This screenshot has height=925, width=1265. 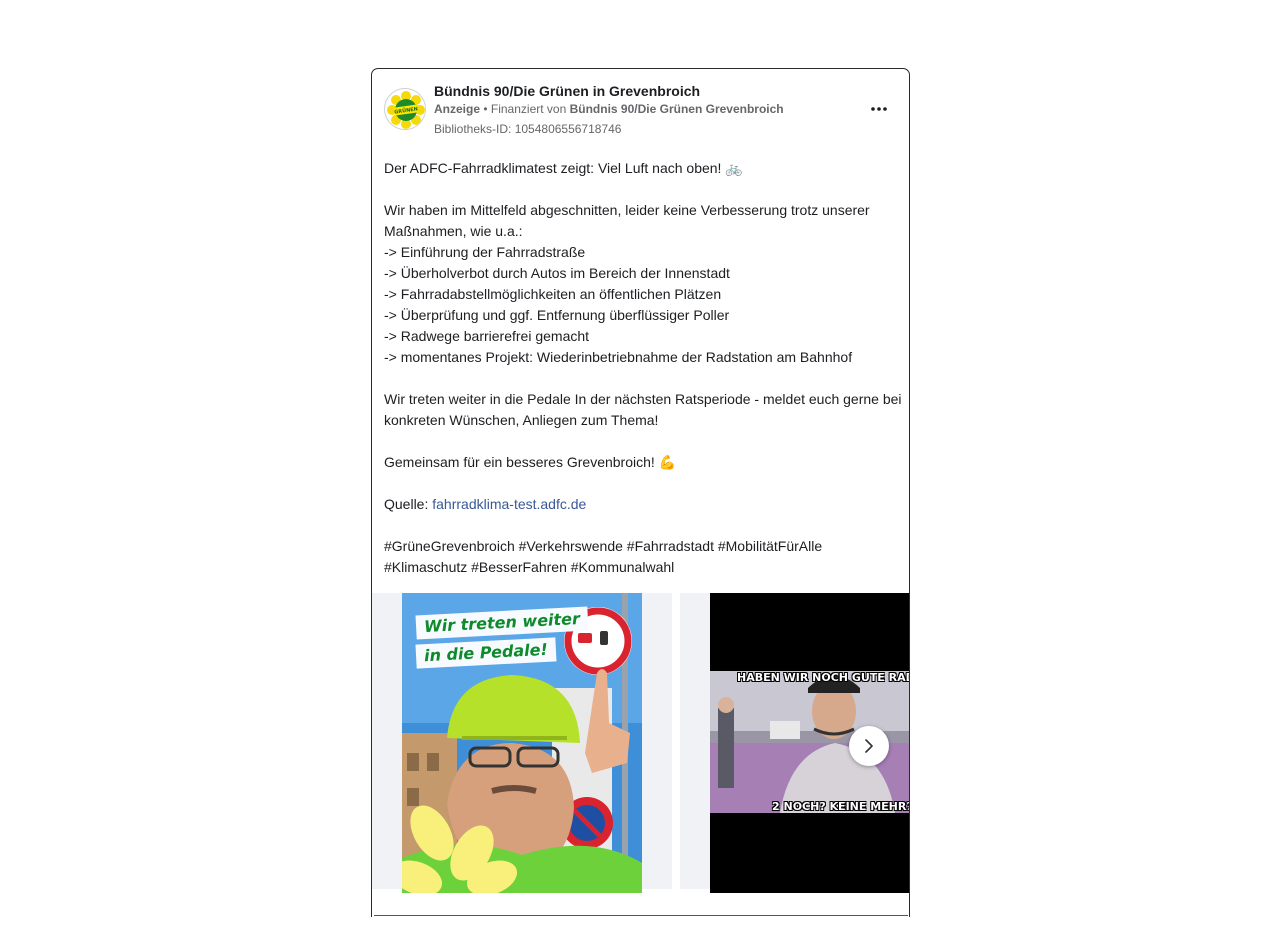 What do you see at coordinates (487, 336) in the screenshot?
I see `bullet-item: -> Radwege barrierefrei gemacht` at bounding box center [487, 336].